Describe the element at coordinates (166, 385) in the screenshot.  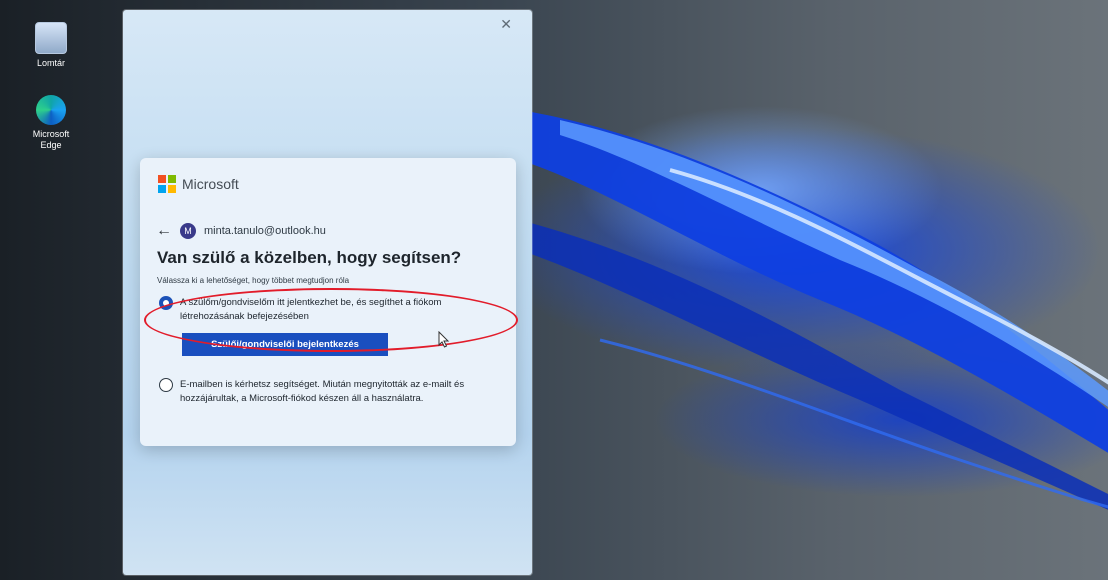
I see `radio-email-help` at that location.